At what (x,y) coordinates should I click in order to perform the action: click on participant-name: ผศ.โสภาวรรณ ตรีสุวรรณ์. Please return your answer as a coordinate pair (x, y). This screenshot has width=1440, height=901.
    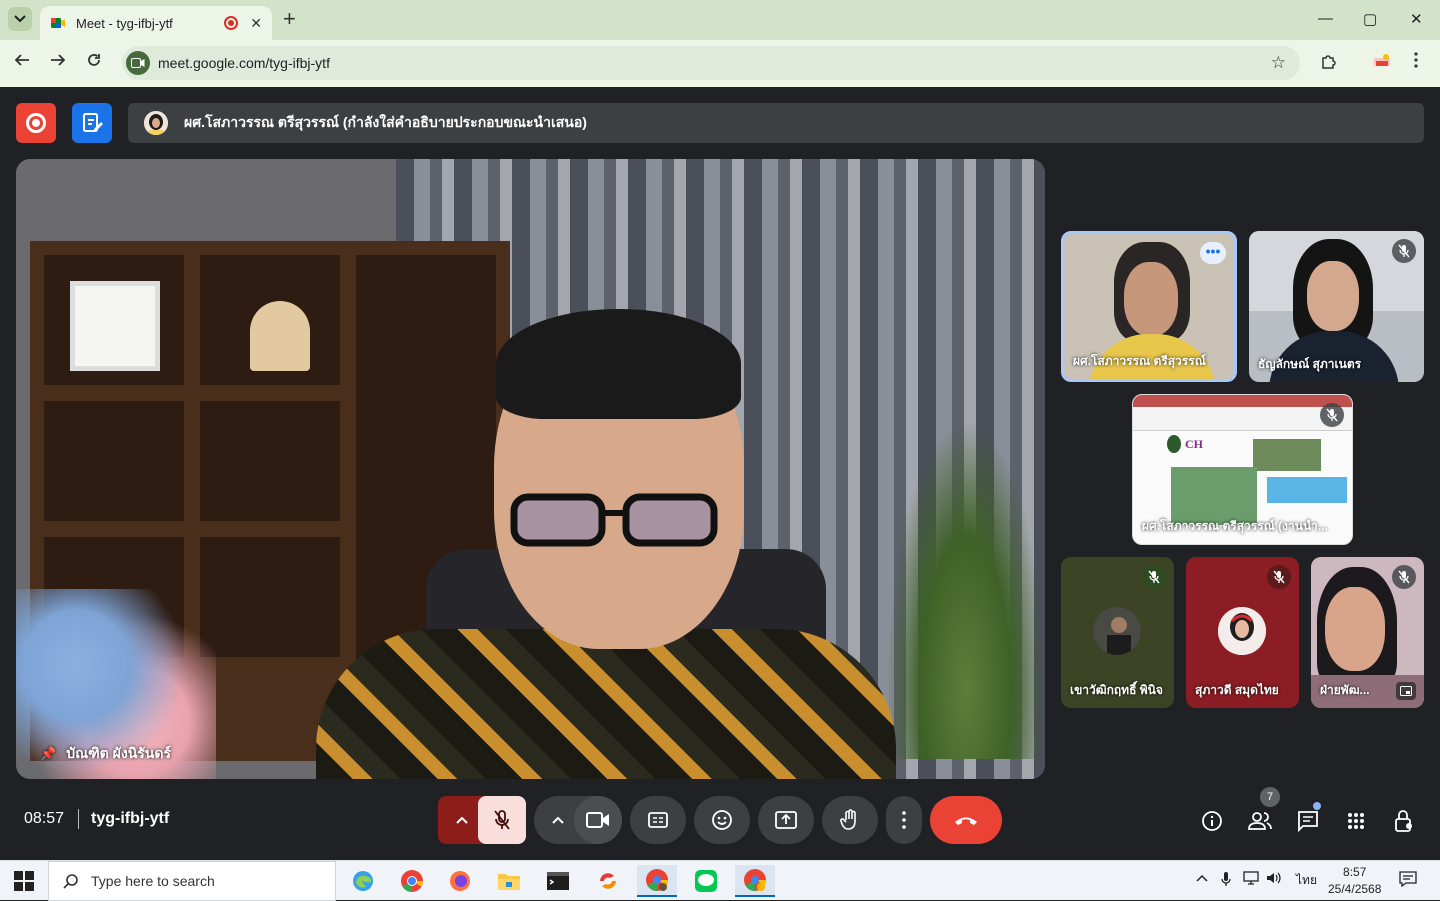
    Looking at the image, I should click on (1139, 361).